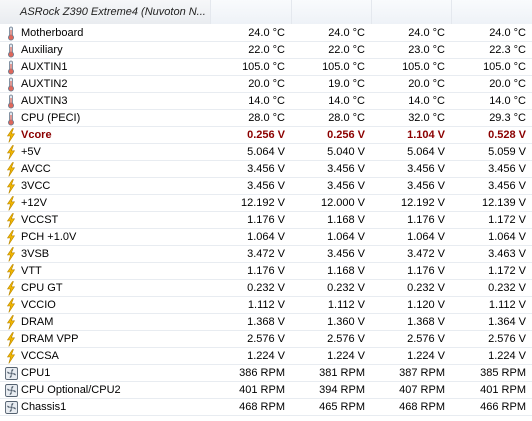 The image size is (532, 421). What do you see at coordinates (266, 373) in the screenshot?
I see `sensor-row-cpu1: CPU1 386 RPM 381 RPM 387 RPM 385 RPM` at bounding box center [266, 373].